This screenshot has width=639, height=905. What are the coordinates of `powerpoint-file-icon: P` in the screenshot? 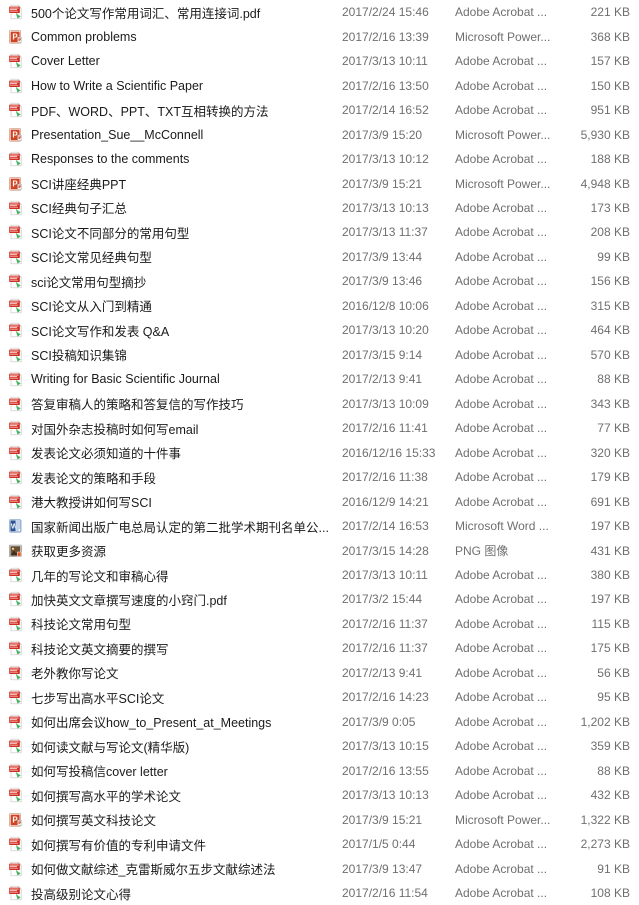 It's located at (15, 820).